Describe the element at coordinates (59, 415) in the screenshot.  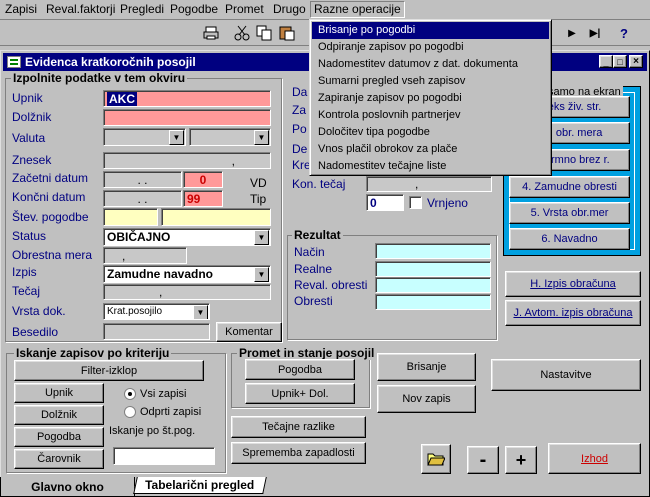
I see `dolznik-search-button: Dolžnik` at that location.